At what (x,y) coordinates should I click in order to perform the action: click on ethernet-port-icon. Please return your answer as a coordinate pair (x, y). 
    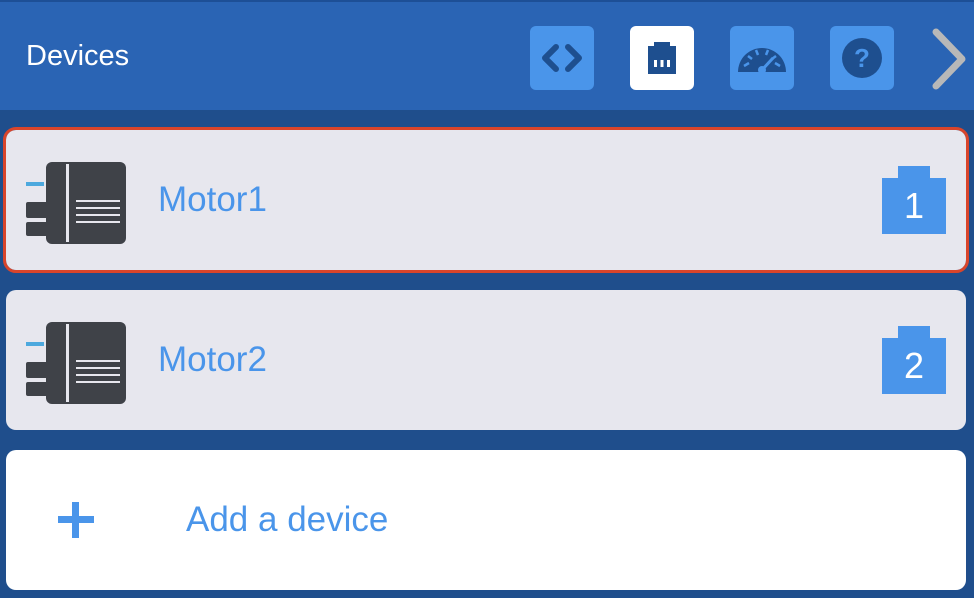
    Looking at the image, I should click on (662, 58).